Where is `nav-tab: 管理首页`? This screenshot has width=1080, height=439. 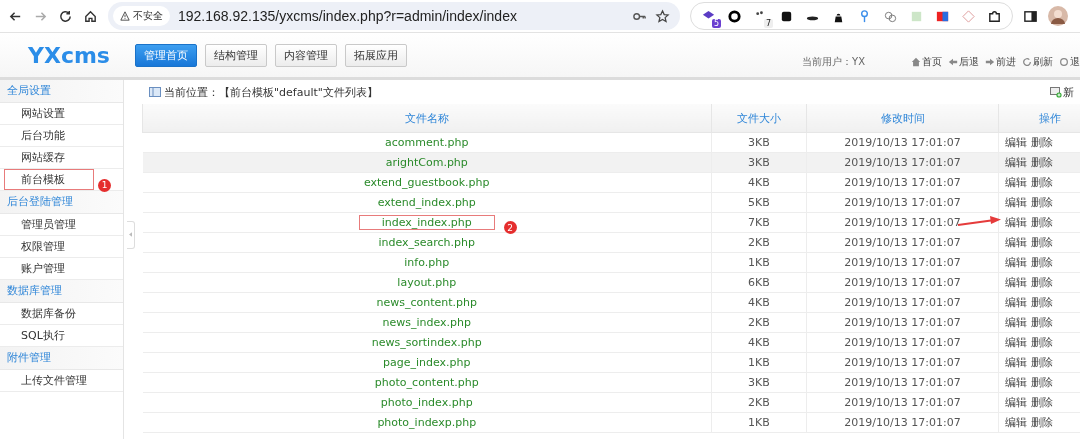 nav-tab: 管理首页 is located at coordinates (166, 55).